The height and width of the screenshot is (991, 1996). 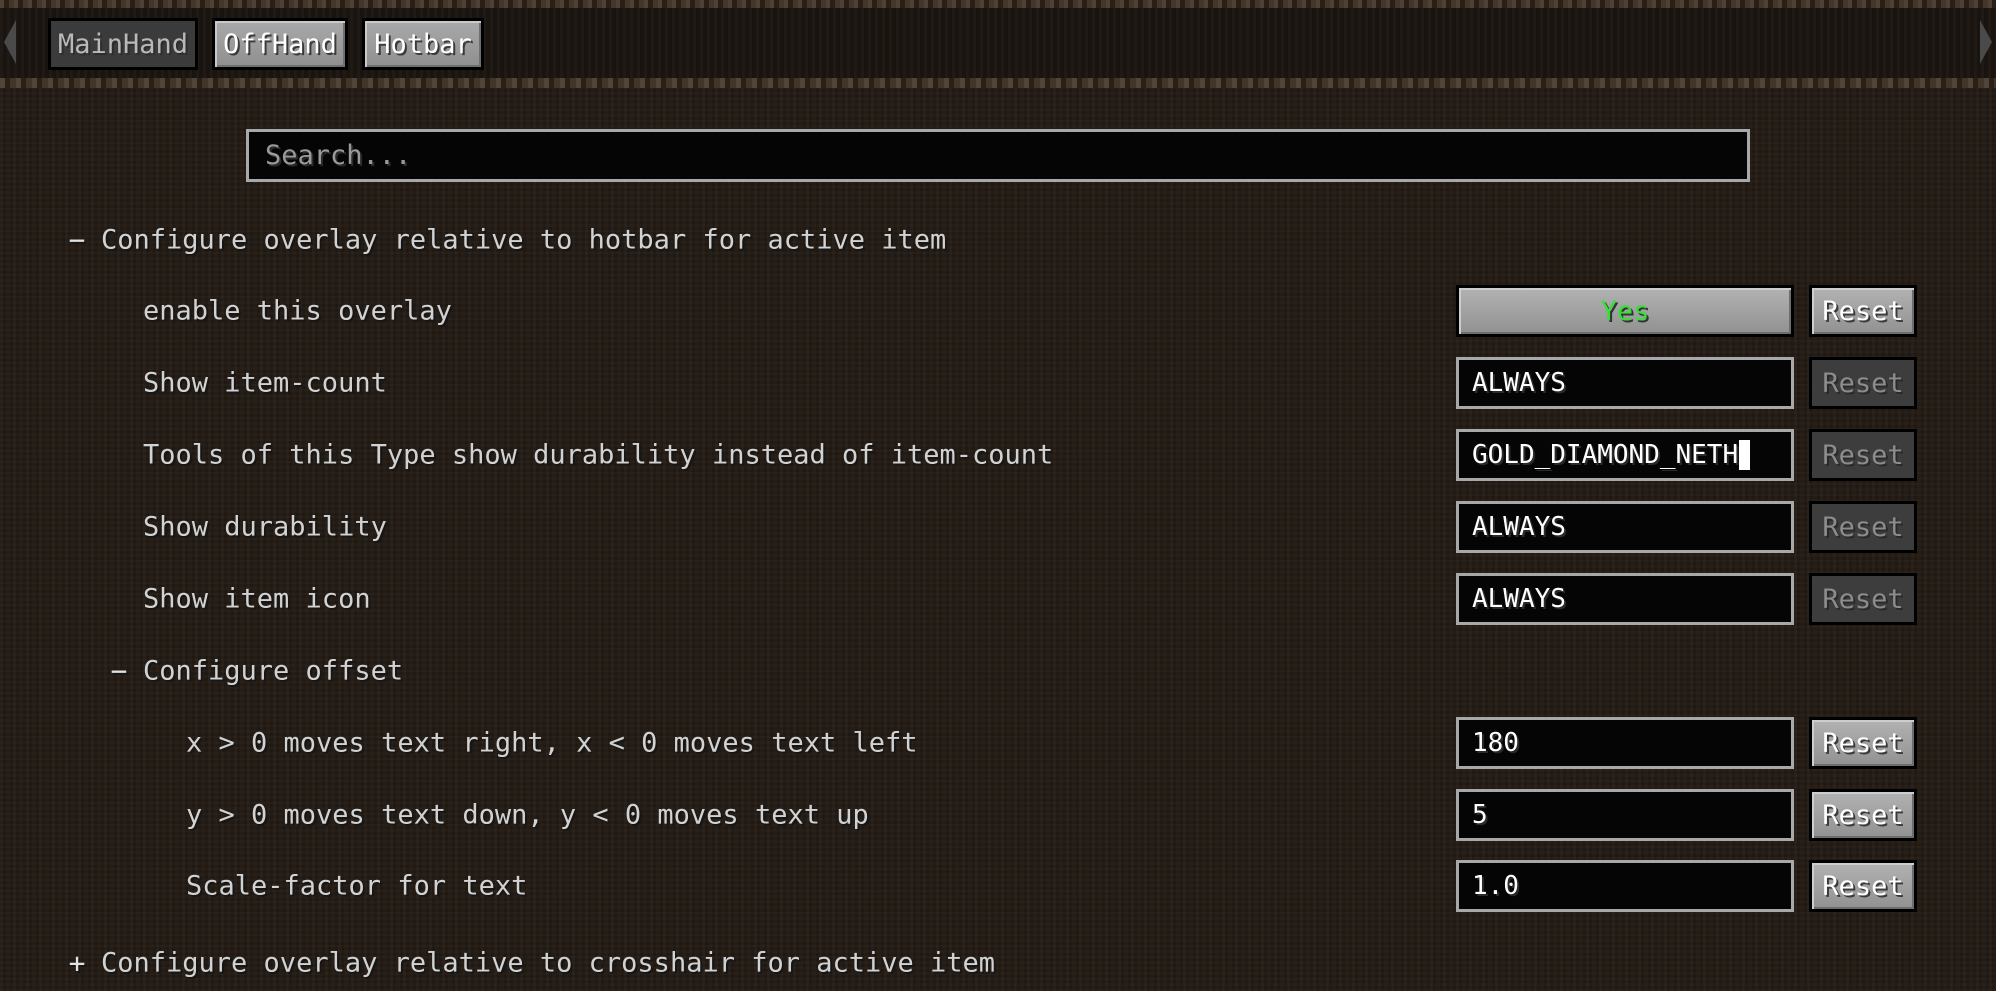 I want to click on tab-label: Hotbar, so click(x=423, y=44).